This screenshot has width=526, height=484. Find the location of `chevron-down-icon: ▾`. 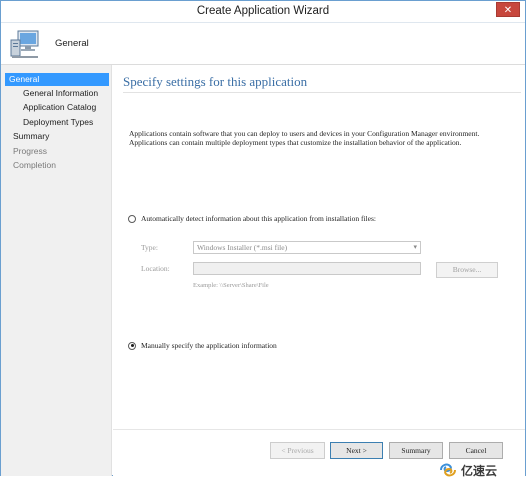

chevron-down-icon: ▾ is located at coordinates (415, 247).